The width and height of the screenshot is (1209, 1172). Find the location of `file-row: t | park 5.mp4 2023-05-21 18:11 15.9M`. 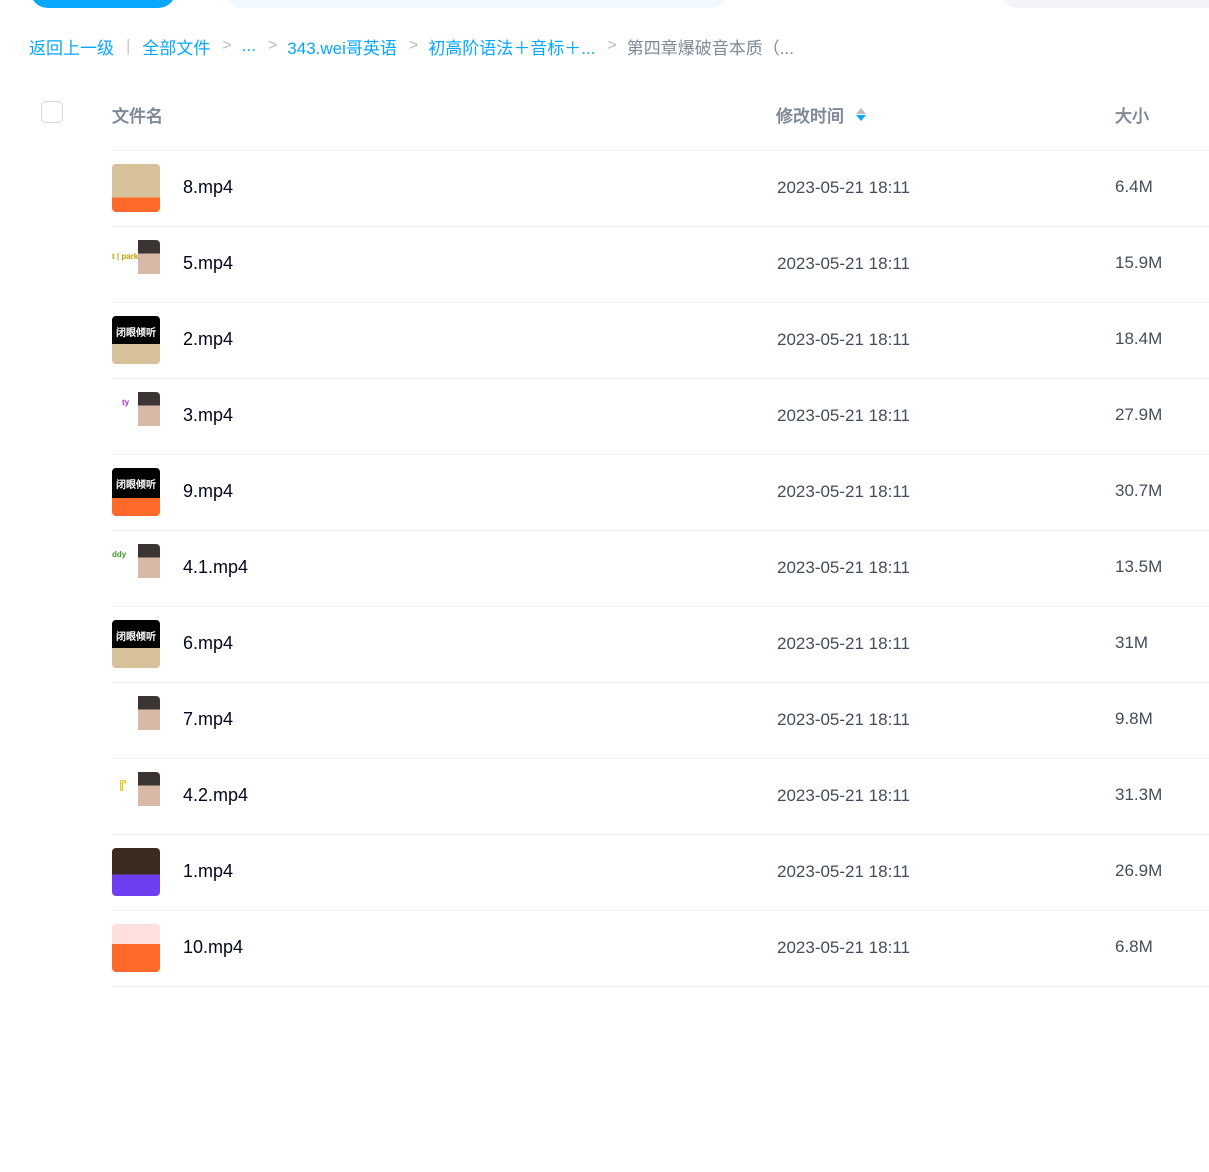

file-row: t | park 5.mp4 2023-05-21 18:11 15.9M is located at coordinates (604, 264).